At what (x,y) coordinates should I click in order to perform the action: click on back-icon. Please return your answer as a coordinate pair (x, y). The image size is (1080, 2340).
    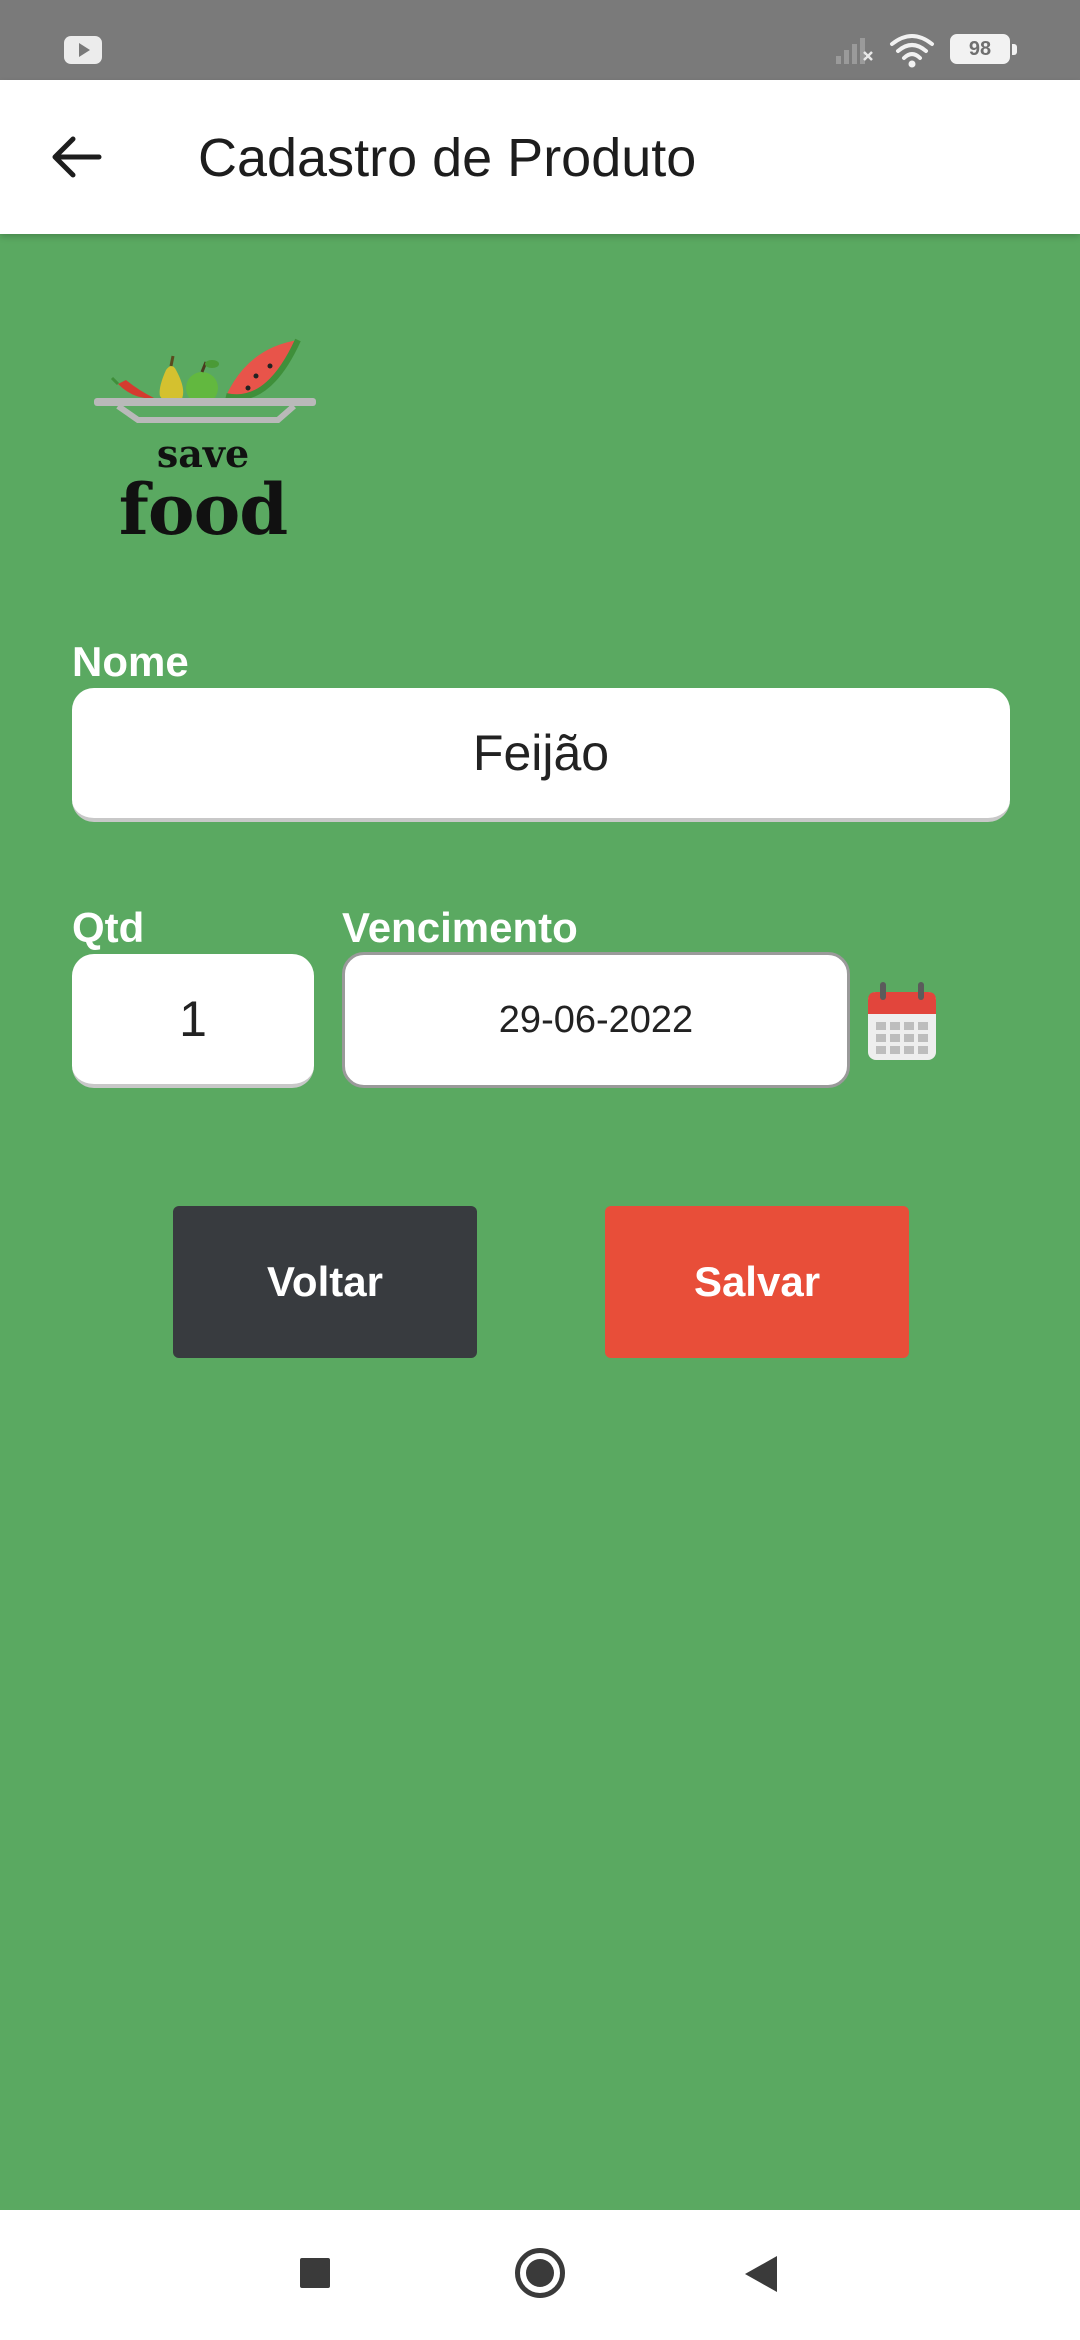
    Looking at the image, I should click on (761, 2274).